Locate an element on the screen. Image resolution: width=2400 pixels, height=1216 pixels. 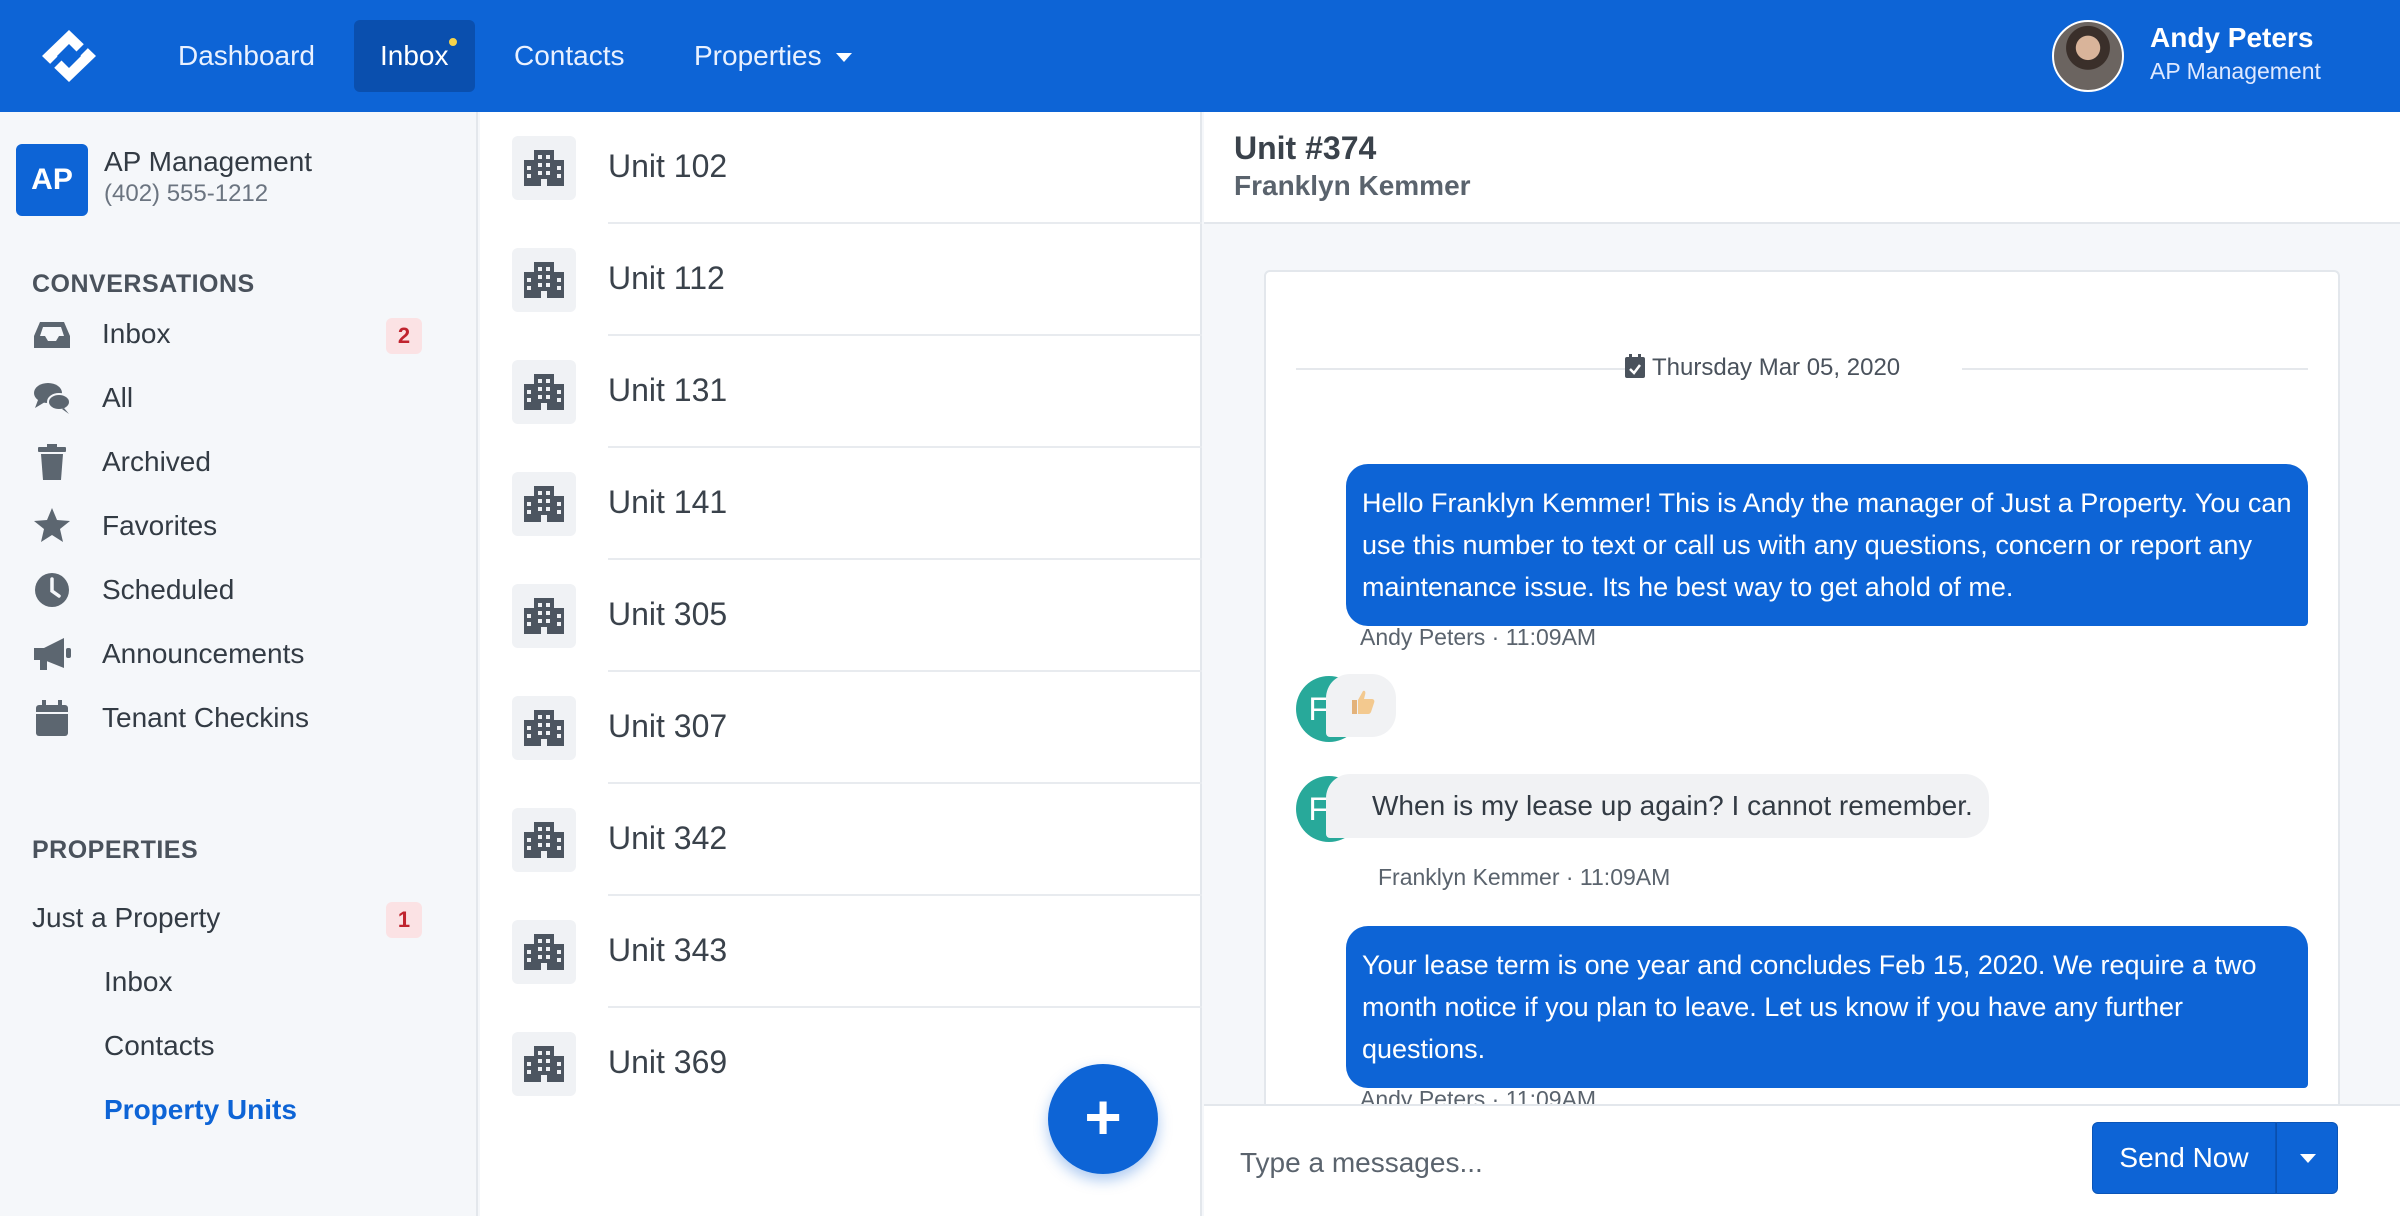
conversation-unit: Unit #374 is located at coordinates (1305, 148).